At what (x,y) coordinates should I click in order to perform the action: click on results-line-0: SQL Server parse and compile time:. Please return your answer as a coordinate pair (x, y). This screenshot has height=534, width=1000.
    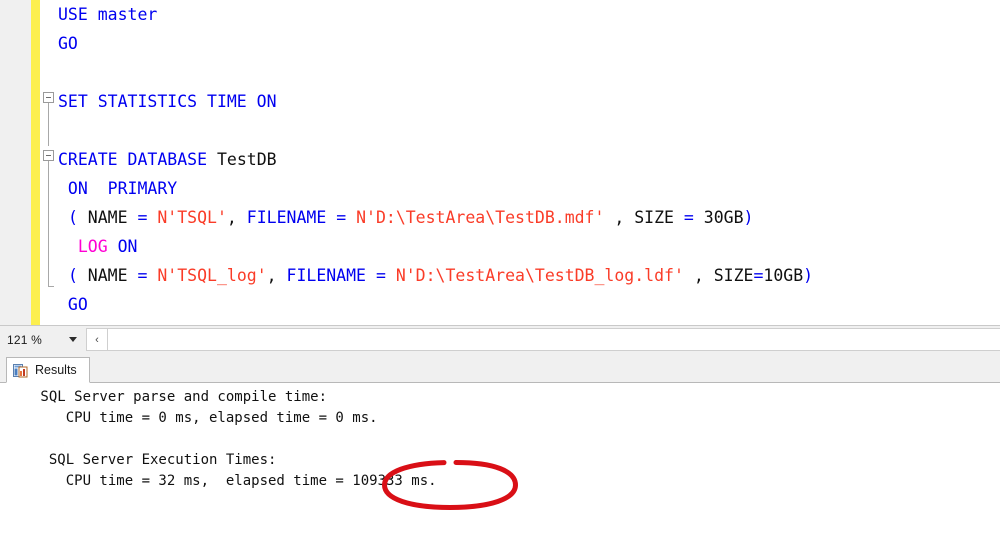
    Looking at the image, I should click on (180, 397).